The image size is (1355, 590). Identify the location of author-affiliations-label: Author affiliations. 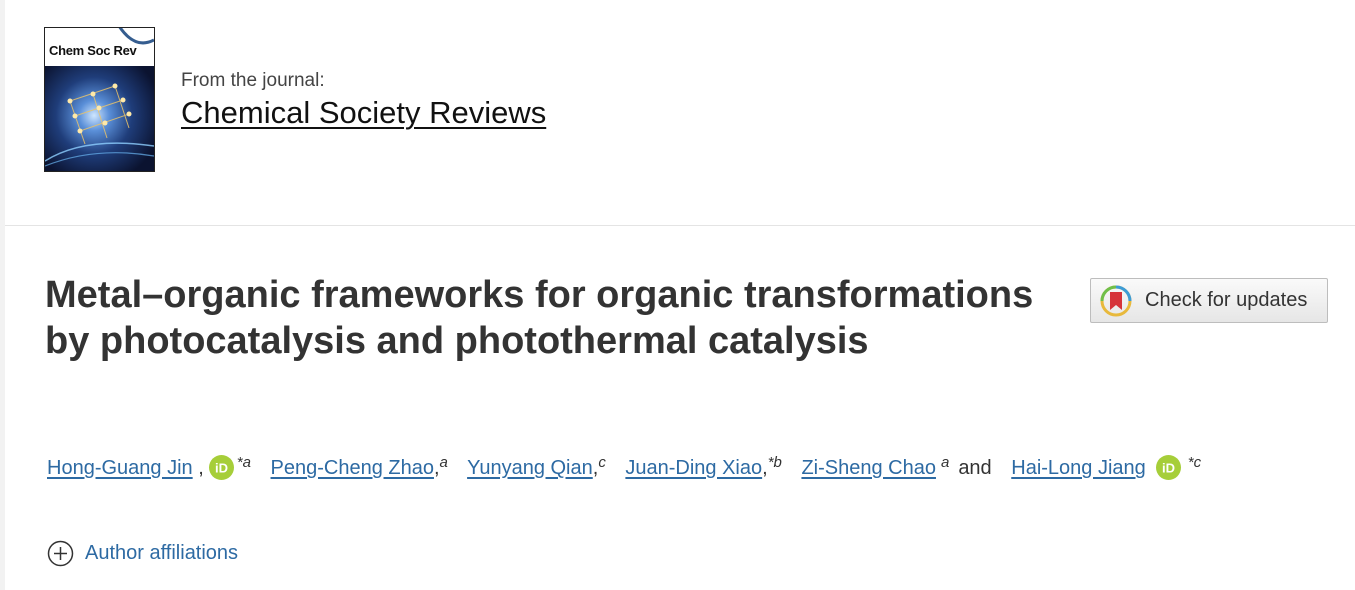
(162, 553).